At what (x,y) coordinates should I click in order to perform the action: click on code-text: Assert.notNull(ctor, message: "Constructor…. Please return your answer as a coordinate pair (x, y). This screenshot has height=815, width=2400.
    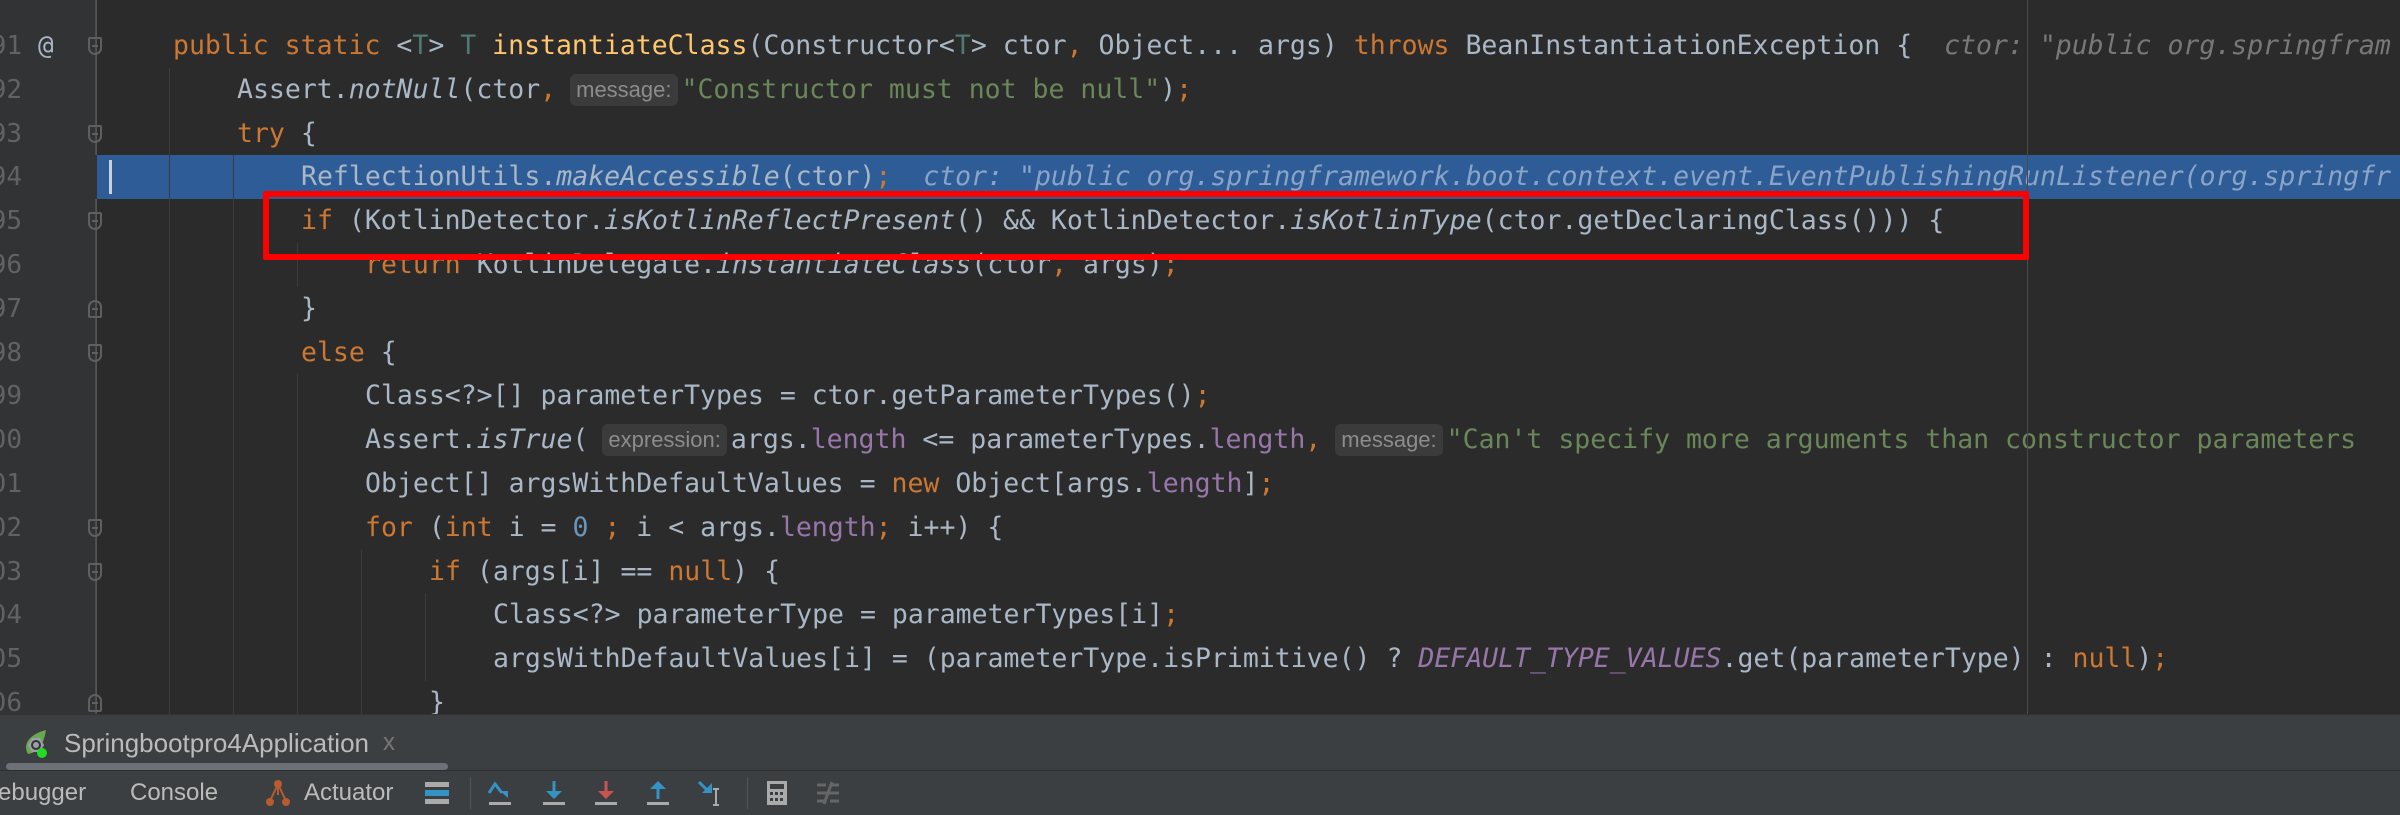
    Looking at the image, I should click on (714, 90).